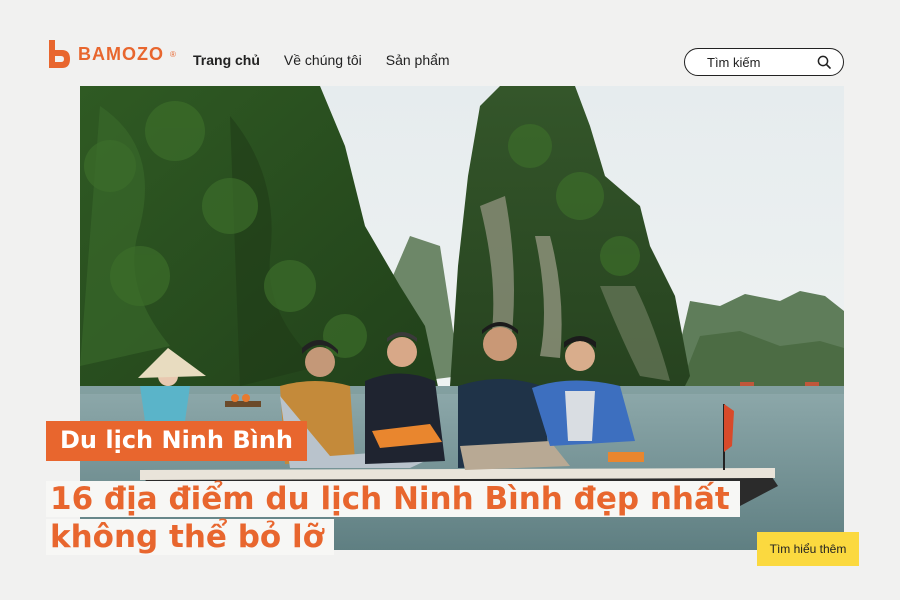 This screenshot has width=900, height=600. I want to click on search-icon, so click(824, 62).